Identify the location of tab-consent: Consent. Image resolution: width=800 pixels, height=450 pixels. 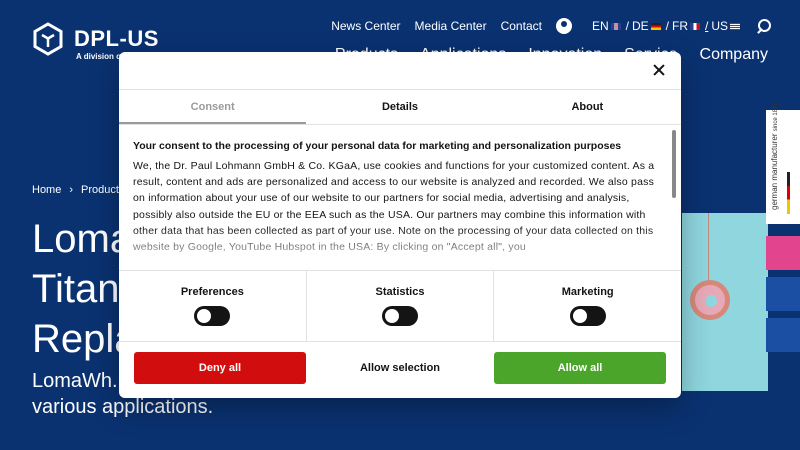
(213, 107).